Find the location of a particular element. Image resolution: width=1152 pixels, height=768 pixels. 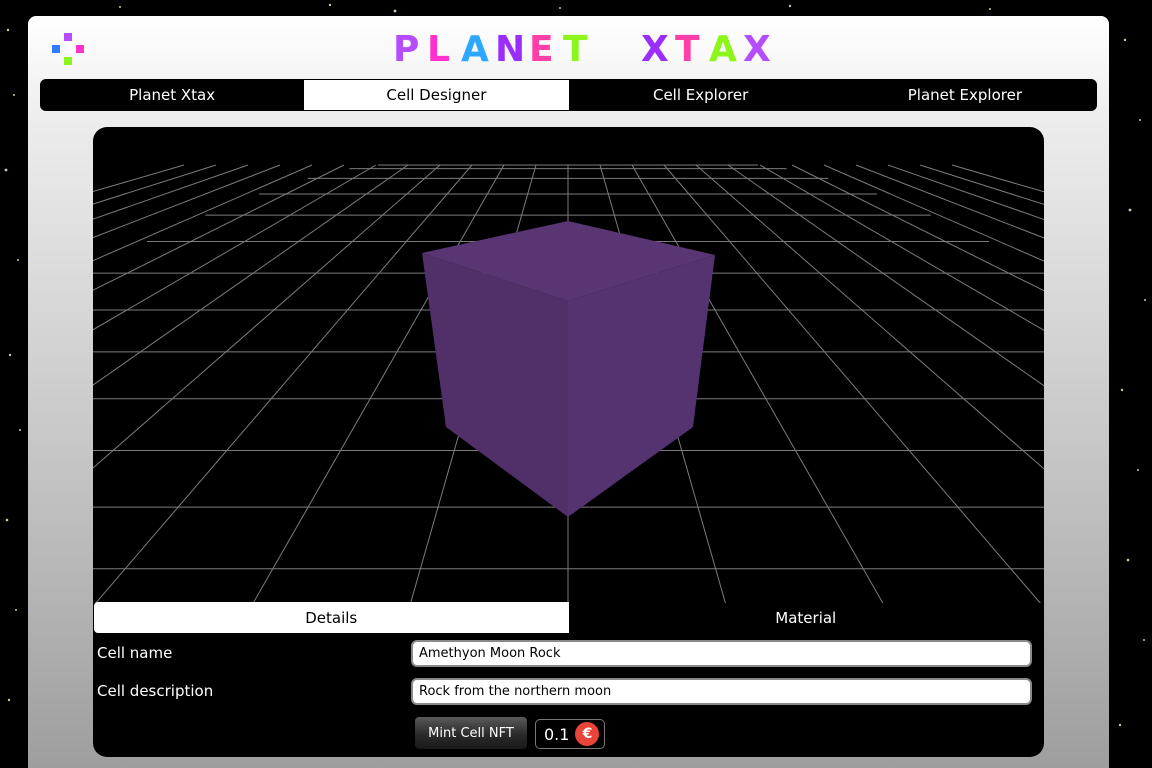

designer-subtabs: Details Material is located at coordinates (568, 617).